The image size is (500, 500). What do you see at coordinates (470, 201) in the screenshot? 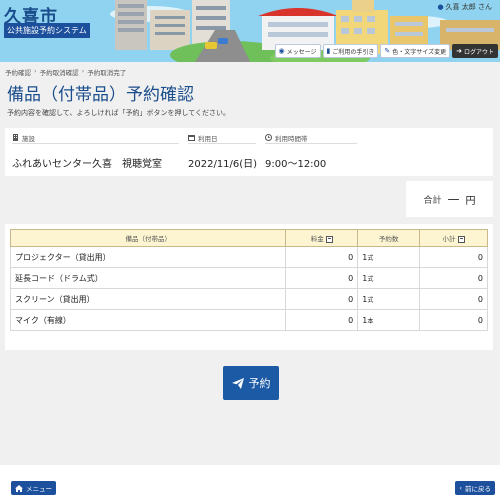
I see `total-unit: 円` at bounding box center [470, 201].